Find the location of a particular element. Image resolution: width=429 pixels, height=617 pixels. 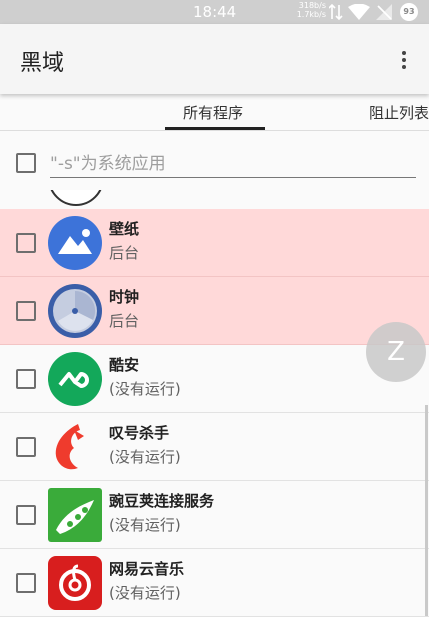

system-filter-row: "-s"为系统应用 is located at coordinates (214, 162).